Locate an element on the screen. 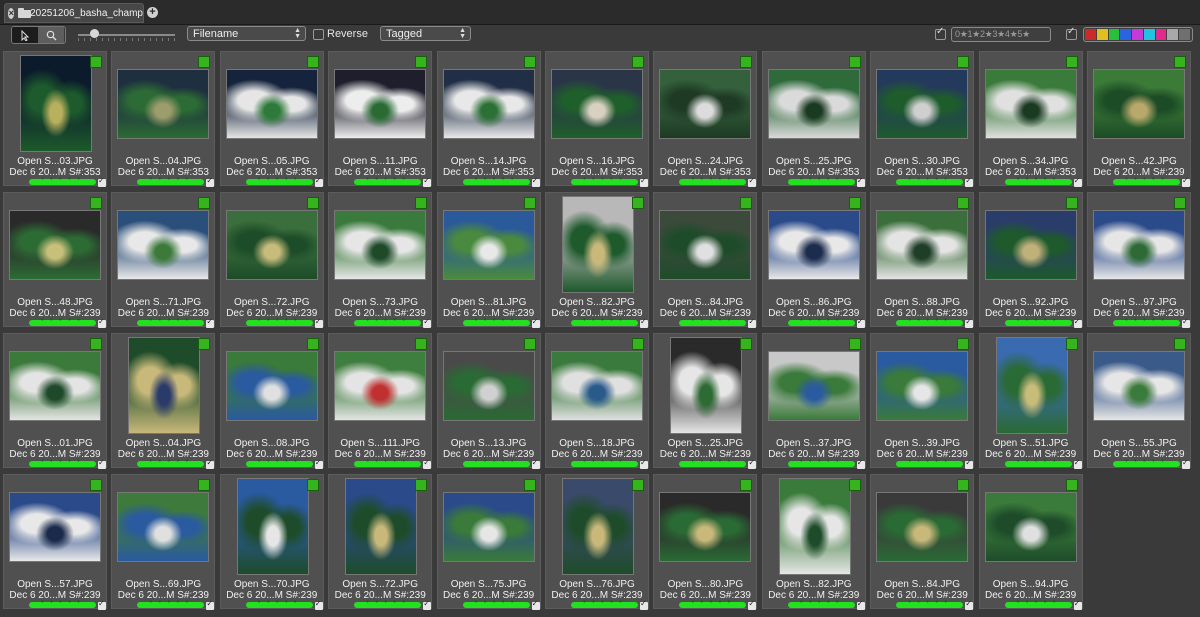 The image size is (1200, 617). photo-cell: Open S...24.JPG Dec 6 20...M S#:353 is located at coordinates (705, 119).